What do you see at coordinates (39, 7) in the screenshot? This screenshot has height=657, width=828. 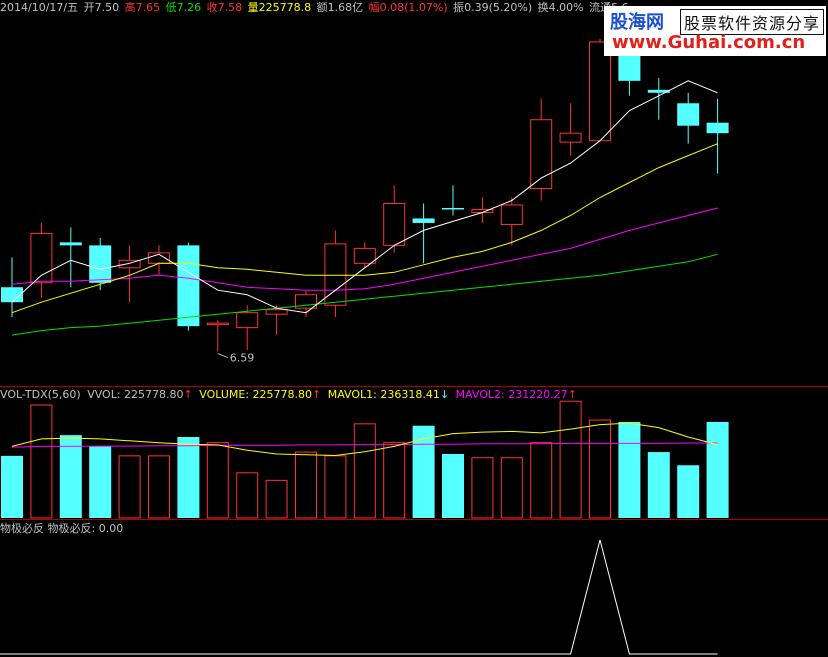 I see `header-date: 2014/10/17/五` at bounding box center [39, 7].